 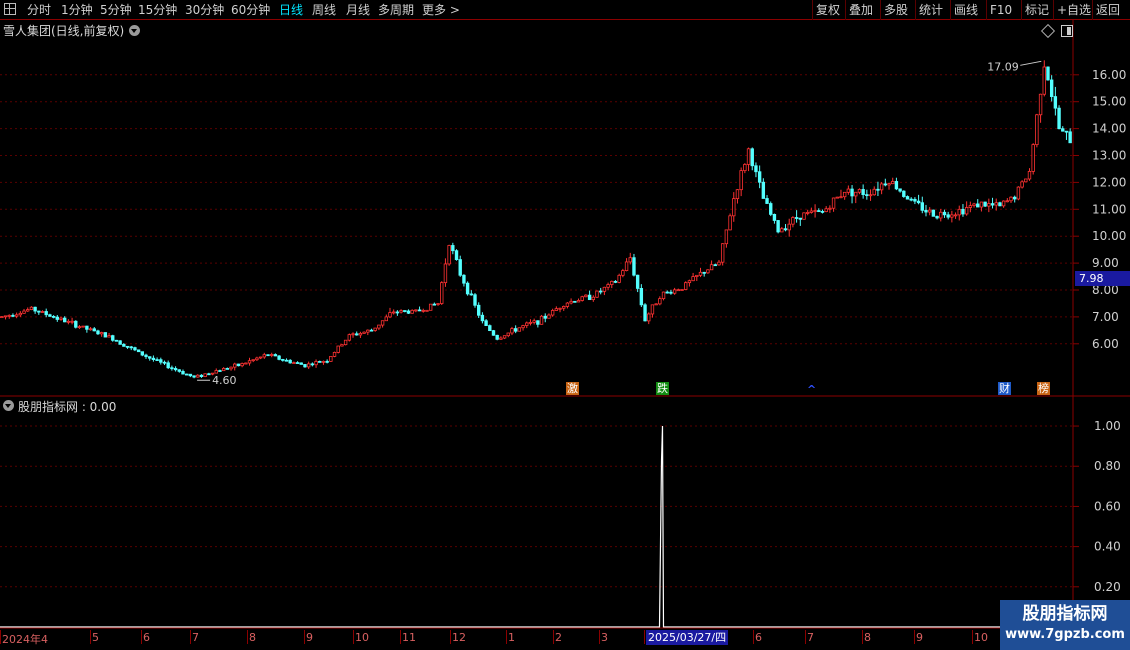 I want to click on period-tab-10: 更多 >, so click(x=441, y=10).